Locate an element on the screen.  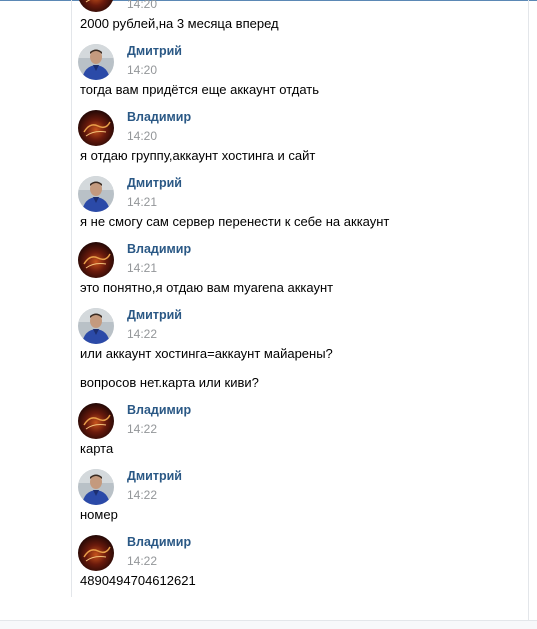
compose-area is located at coordinates (268, 625).